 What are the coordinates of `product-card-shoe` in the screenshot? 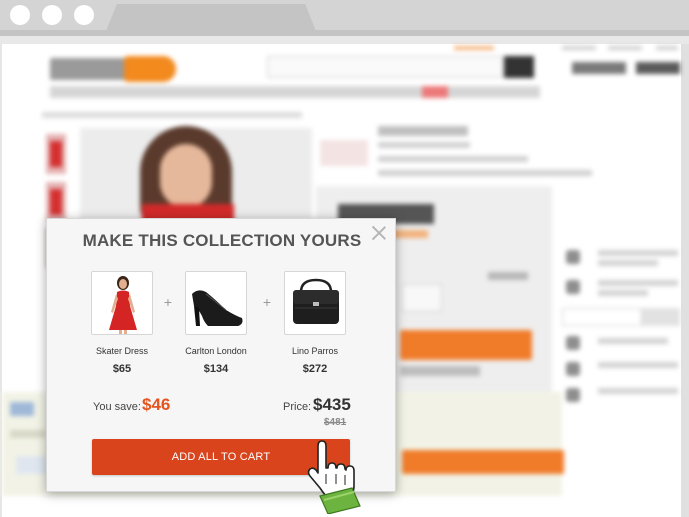 It's located at (216, 303).